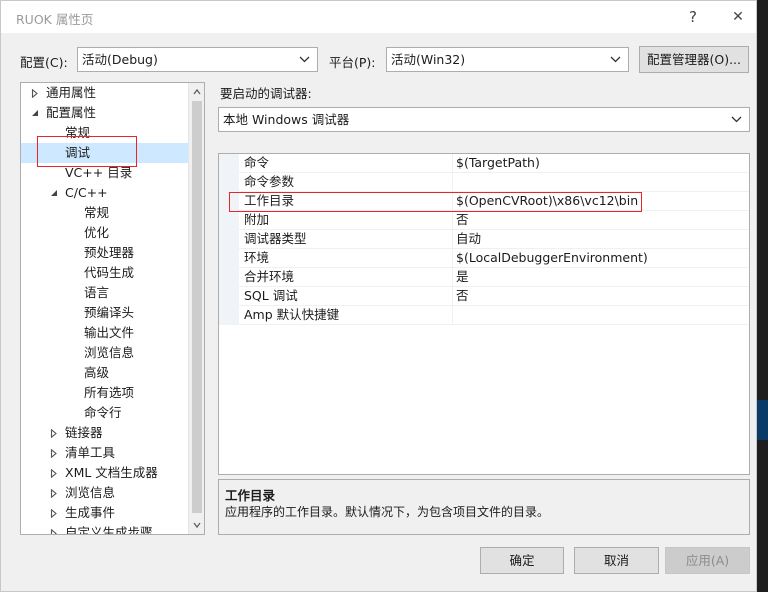 This screenshot has height=592, width=768. What do you see at coordinates (71, 92) in the screenshot?
I see `tree-item-label: 通用属性` at bounding box center [71, 92].